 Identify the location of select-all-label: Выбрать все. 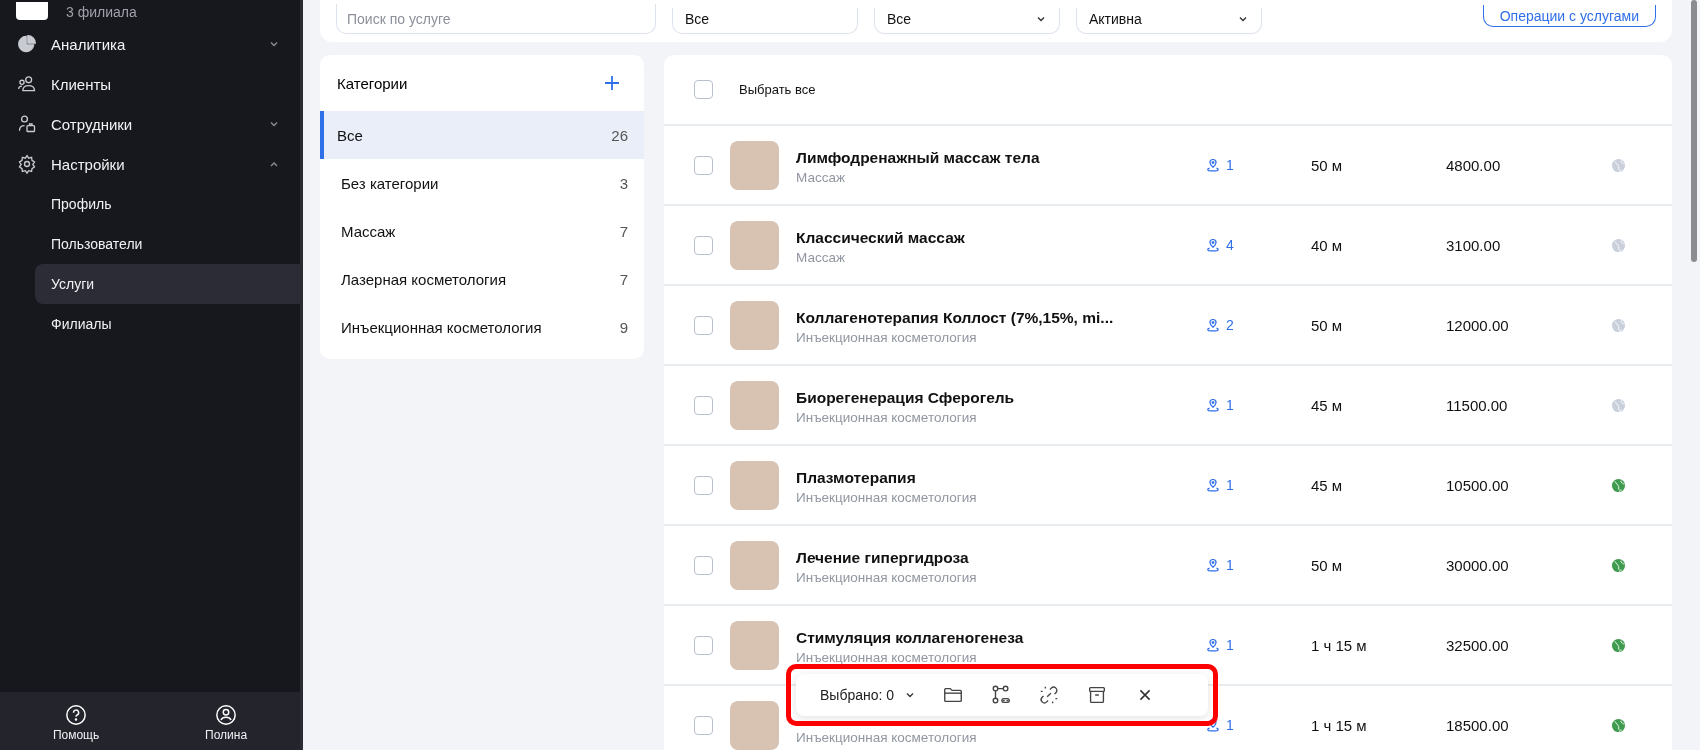
(777, 89).